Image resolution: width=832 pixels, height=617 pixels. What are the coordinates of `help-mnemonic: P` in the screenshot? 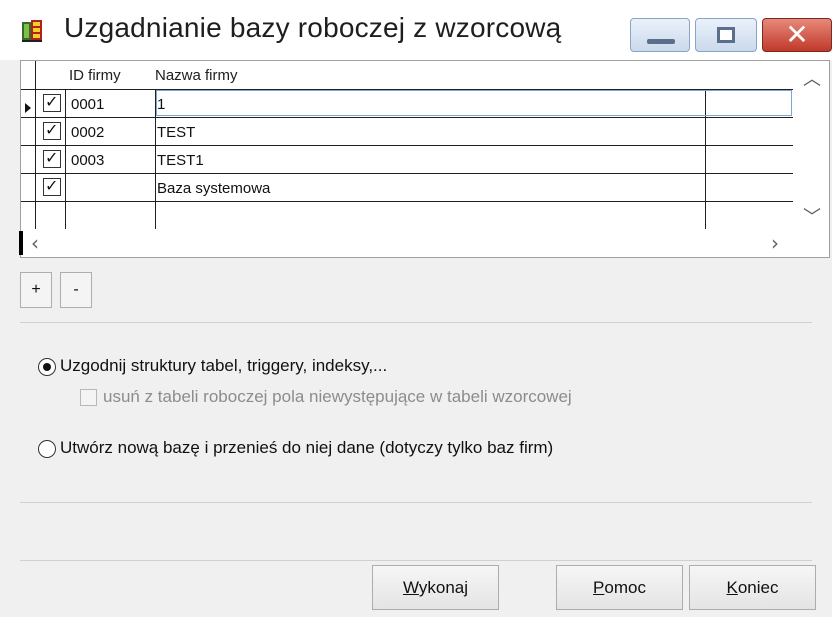 It's located at (599, 587).